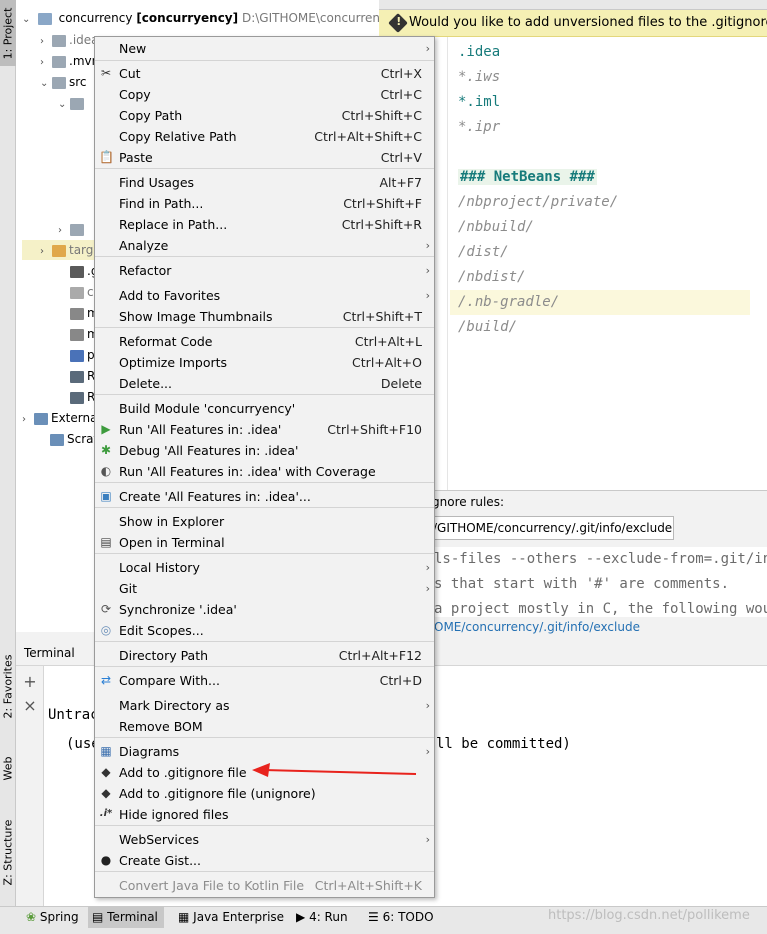  I want to click on menu-item: Copy Ctrl+C, so click(264, 94).